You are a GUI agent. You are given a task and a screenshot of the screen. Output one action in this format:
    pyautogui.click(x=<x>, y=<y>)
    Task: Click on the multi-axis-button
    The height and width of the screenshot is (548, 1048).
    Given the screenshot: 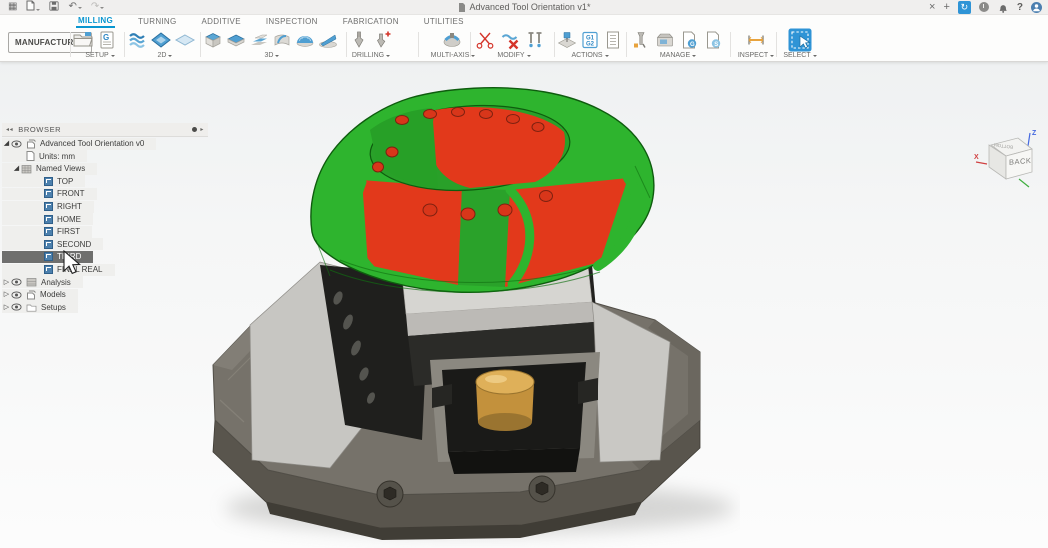 What is the action you would take?
    pyautogui.click(x=452, y=40)
    